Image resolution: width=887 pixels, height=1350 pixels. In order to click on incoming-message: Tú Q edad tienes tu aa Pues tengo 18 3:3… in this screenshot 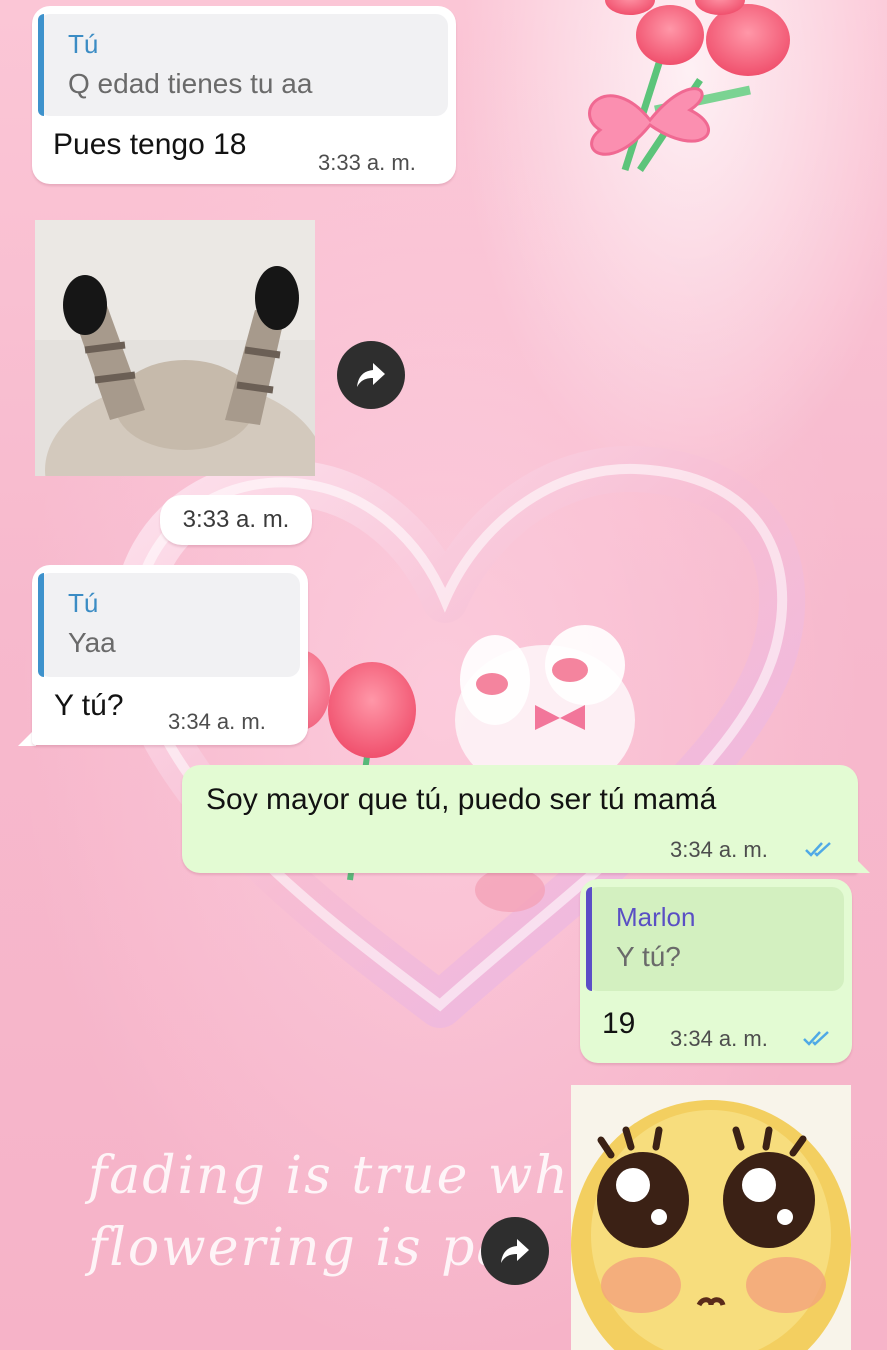, I will do `click(244, 95)`.